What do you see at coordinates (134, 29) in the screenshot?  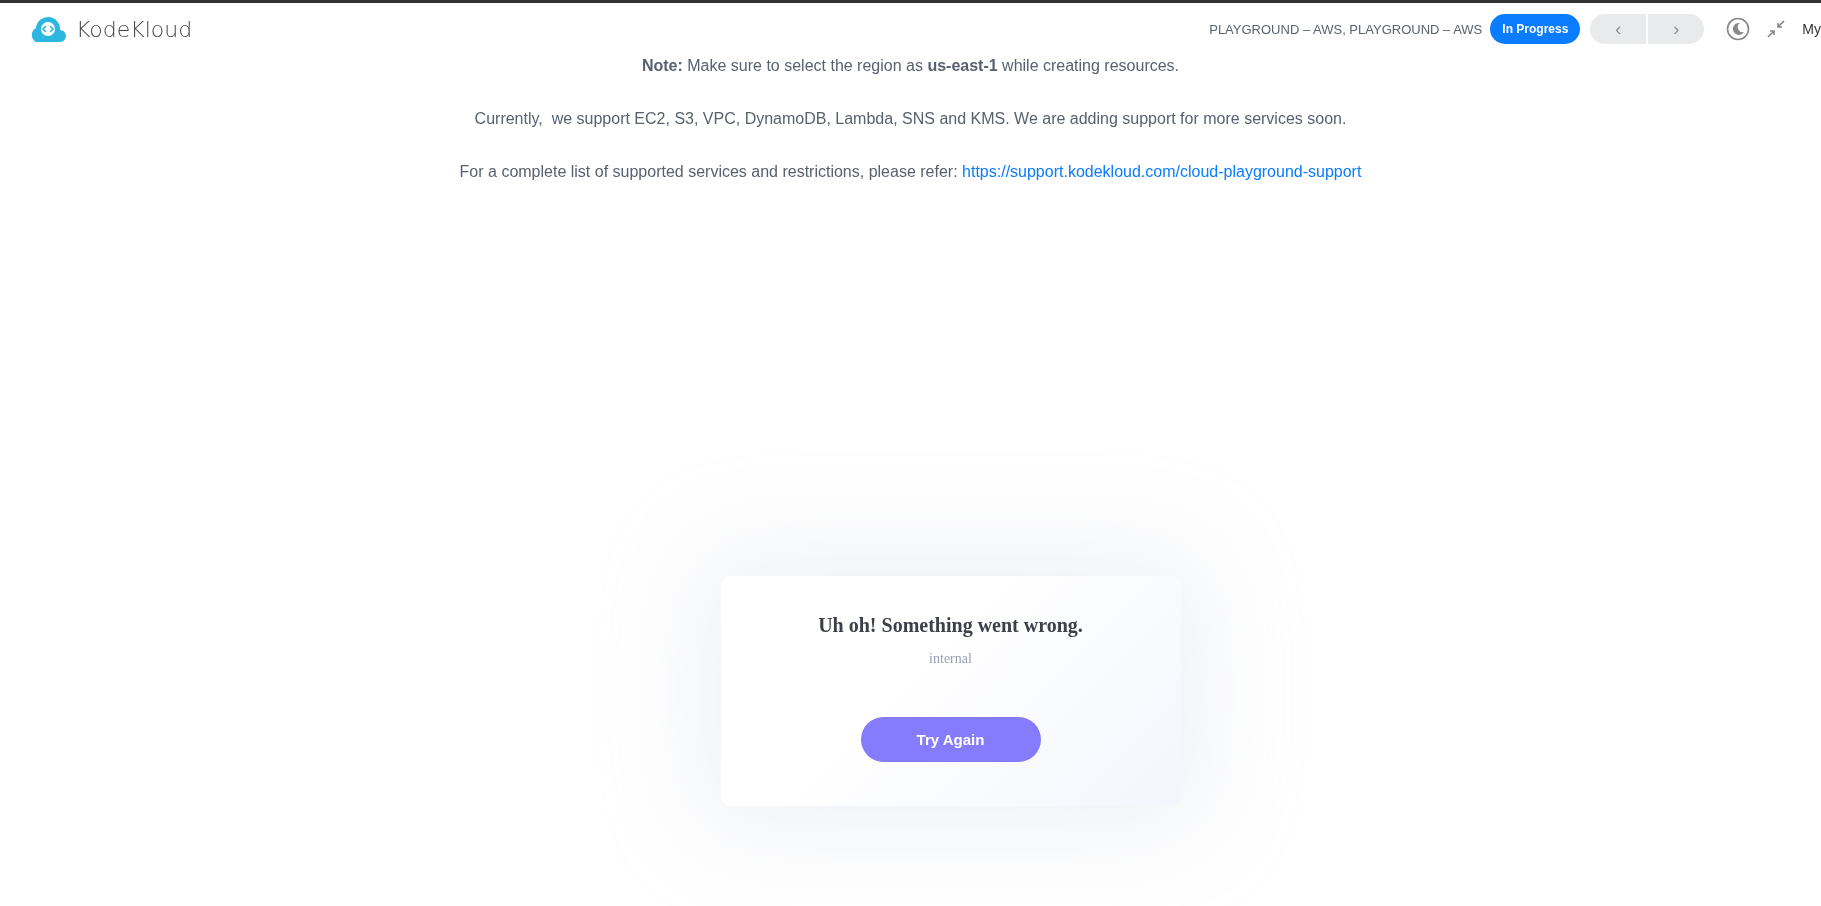 I see `brand-name: KodeKloud` at bounding box center [134, 29].